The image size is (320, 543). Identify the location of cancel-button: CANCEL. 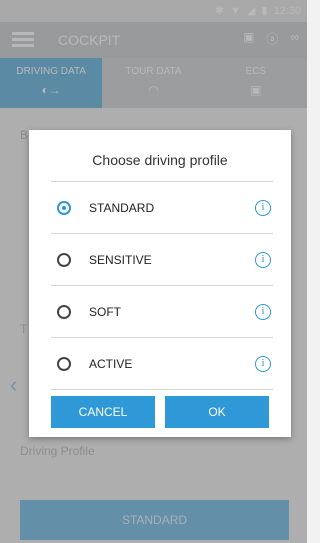
(103, 412).